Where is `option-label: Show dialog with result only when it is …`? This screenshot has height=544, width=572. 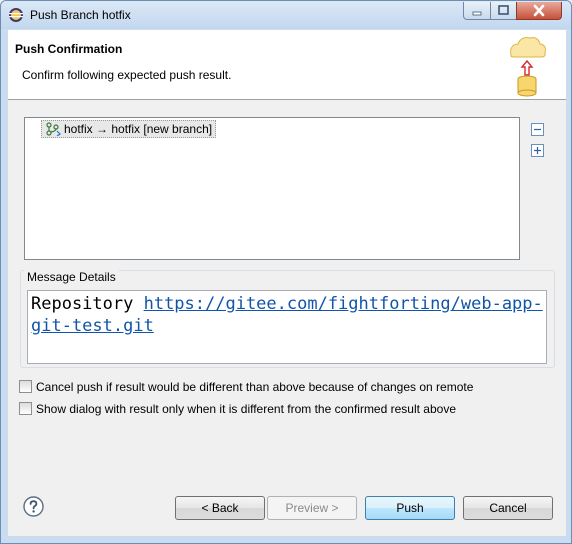
option-label: Show dialog with result only when it is … is located at coordinates (246, 408).